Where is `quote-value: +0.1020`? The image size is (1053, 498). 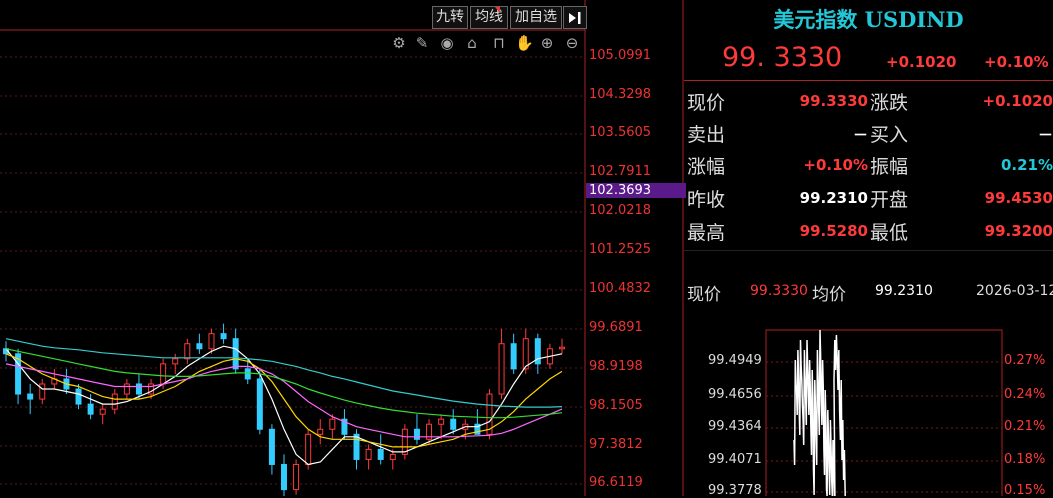
quote-value: +0.1020 is located at coordinates (1017, 101).